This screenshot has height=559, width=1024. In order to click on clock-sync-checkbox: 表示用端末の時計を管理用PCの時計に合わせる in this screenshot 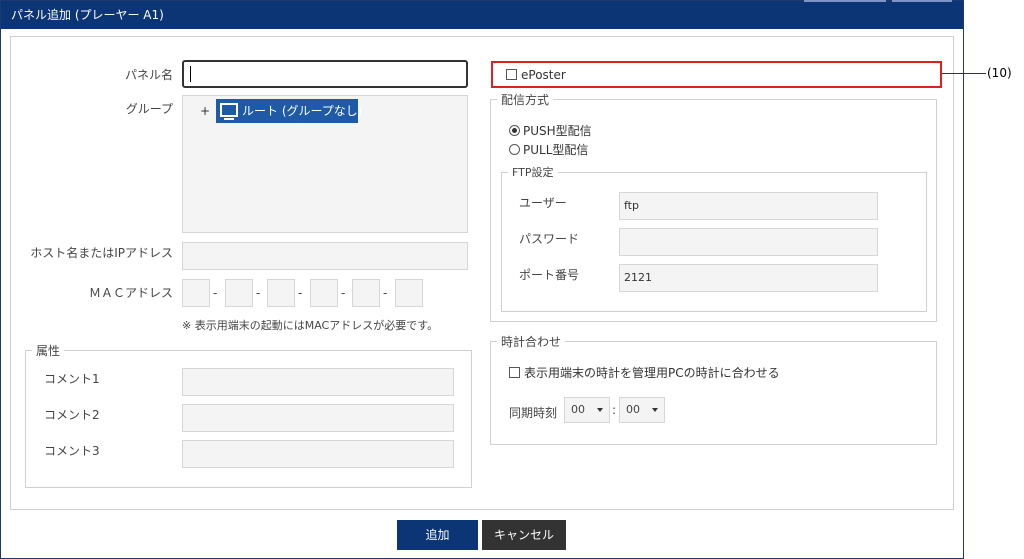, I will do `click(644, 372)`.